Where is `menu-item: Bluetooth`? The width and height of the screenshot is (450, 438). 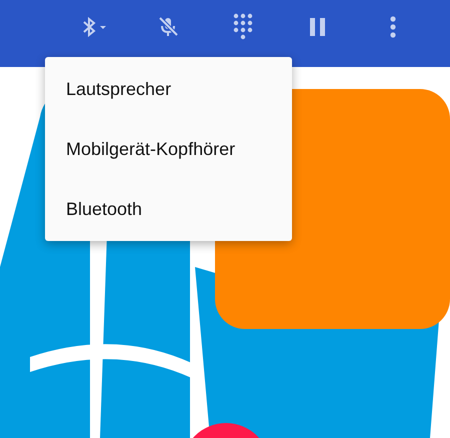 menu-item: Bluetooth is located at coordinates (168, 209).